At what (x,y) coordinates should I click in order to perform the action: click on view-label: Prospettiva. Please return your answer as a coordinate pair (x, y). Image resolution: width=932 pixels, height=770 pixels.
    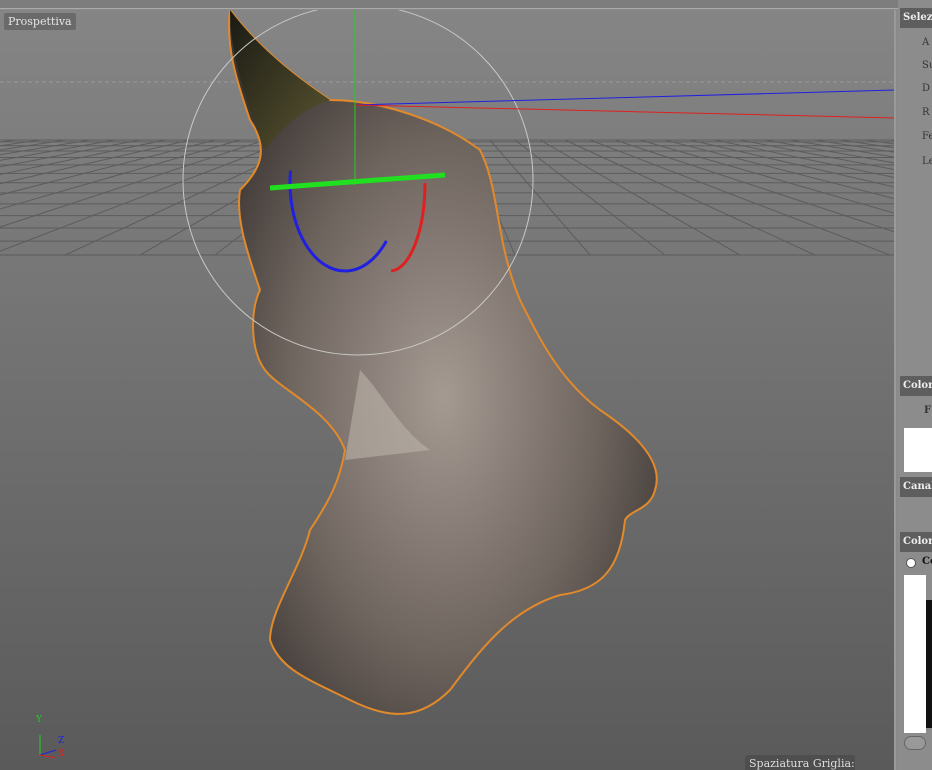
    Looking at the image, I should click on (40, 21).